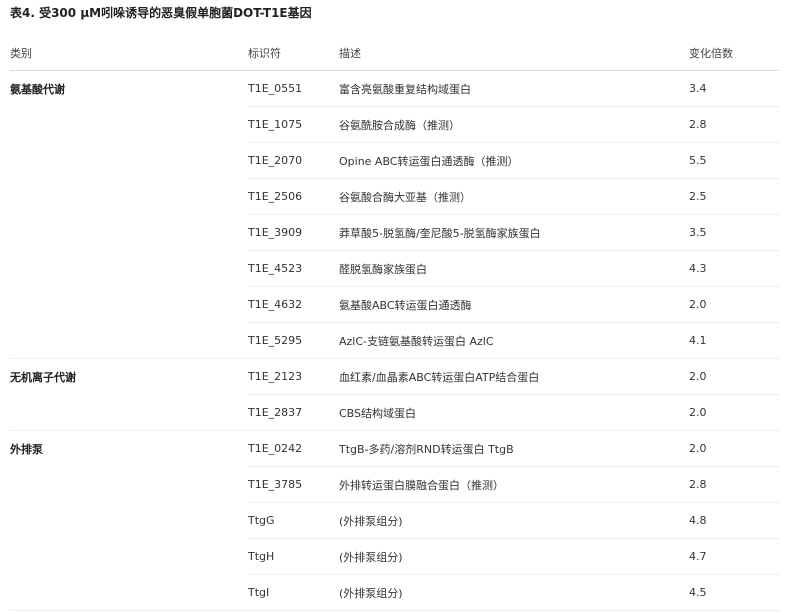 The width and height of the screenshot is (787, 615). I want to click on row-category: 无机离子代谢, so click(43, 377).